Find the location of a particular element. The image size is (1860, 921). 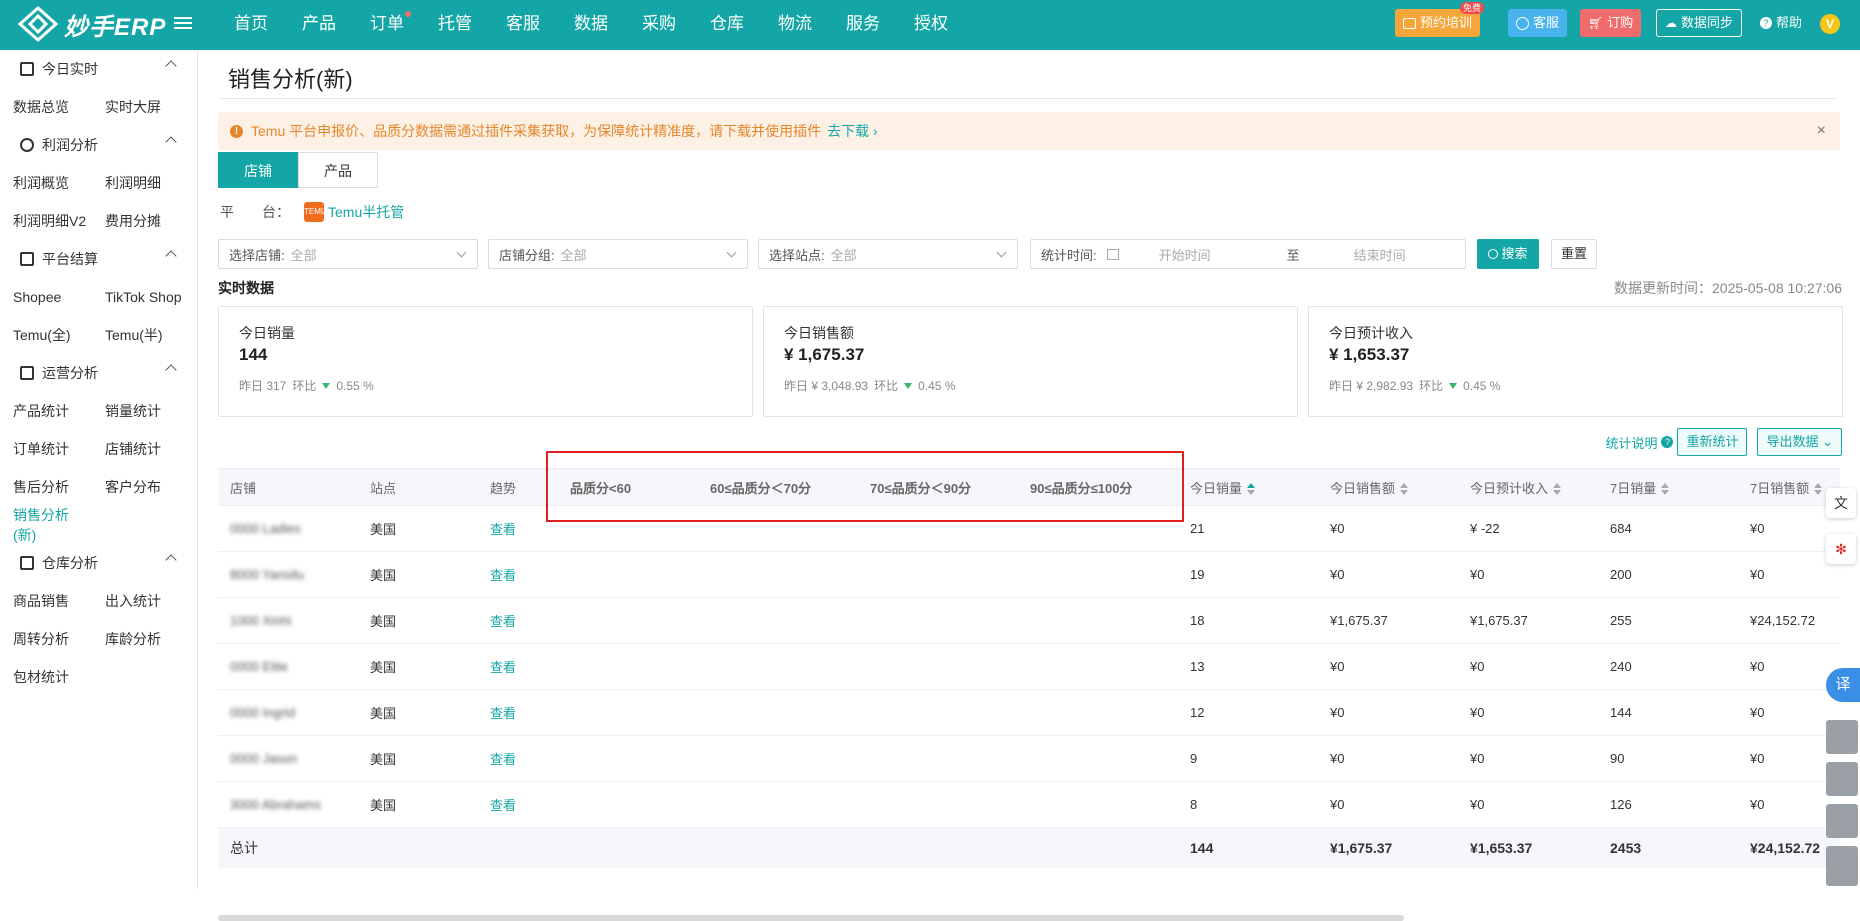

platform-name: Temu半托管 is located at coordinates (366, 212).